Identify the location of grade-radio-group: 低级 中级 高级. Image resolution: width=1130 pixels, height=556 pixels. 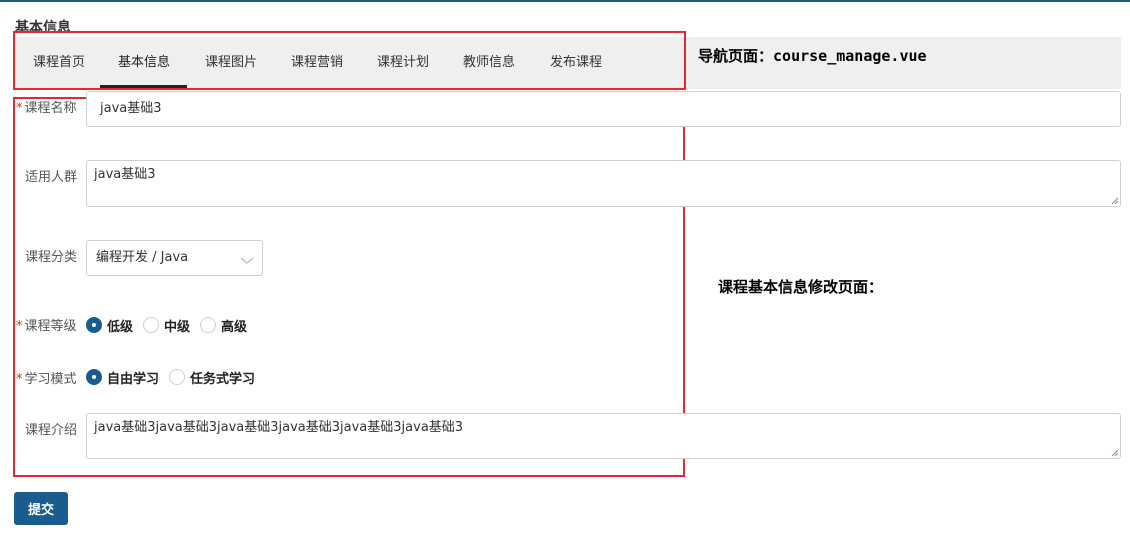
(171, 325).